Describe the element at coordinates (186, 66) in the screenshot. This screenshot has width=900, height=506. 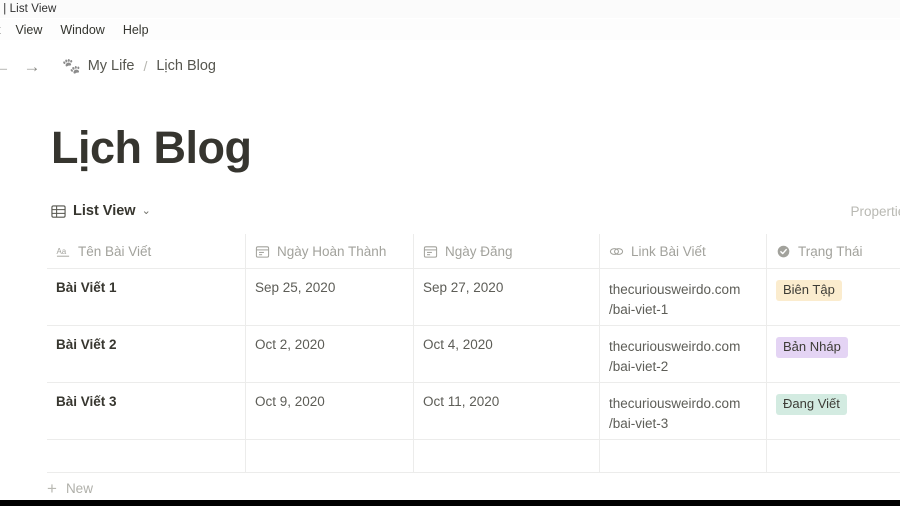
I see `breadcrumb-current-lich-blog: Lịch Blog` at that location.